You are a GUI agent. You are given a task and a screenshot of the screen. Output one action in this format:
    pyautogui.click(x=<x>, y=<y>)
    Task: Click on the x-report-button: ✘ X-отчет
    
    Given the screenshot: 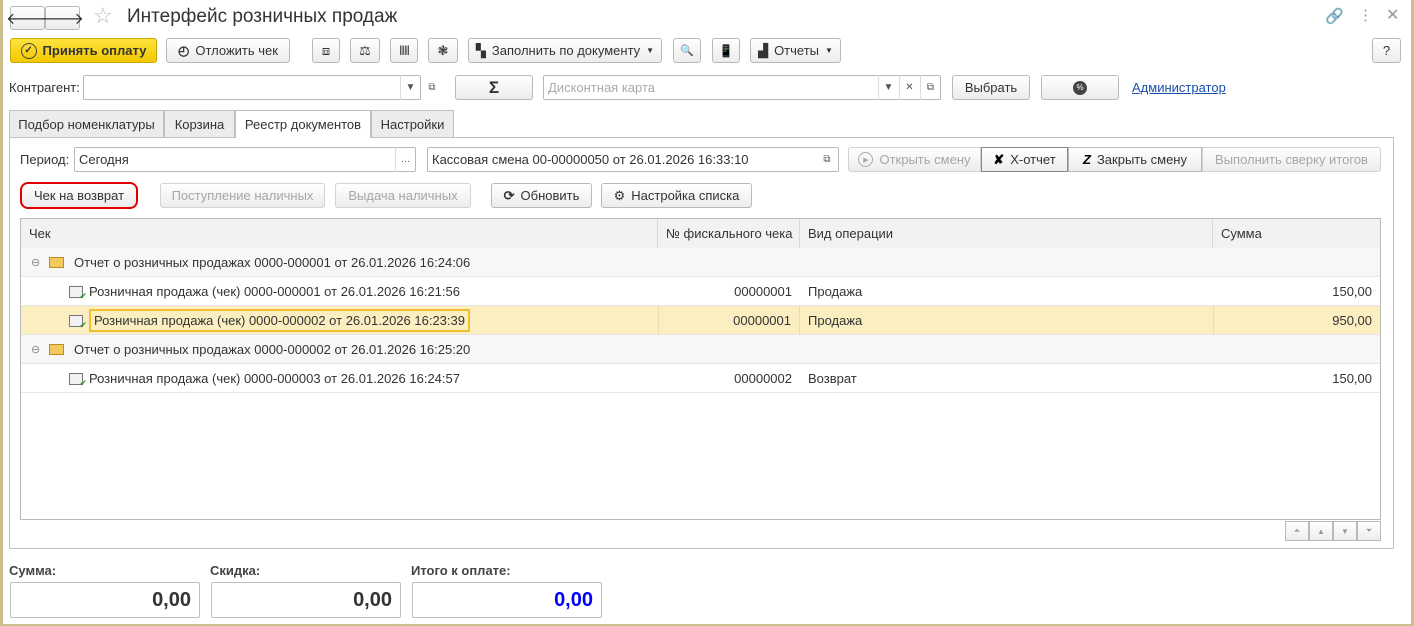 What is the action you would take?
    pyautogui.click(x=1024, y=159)
    